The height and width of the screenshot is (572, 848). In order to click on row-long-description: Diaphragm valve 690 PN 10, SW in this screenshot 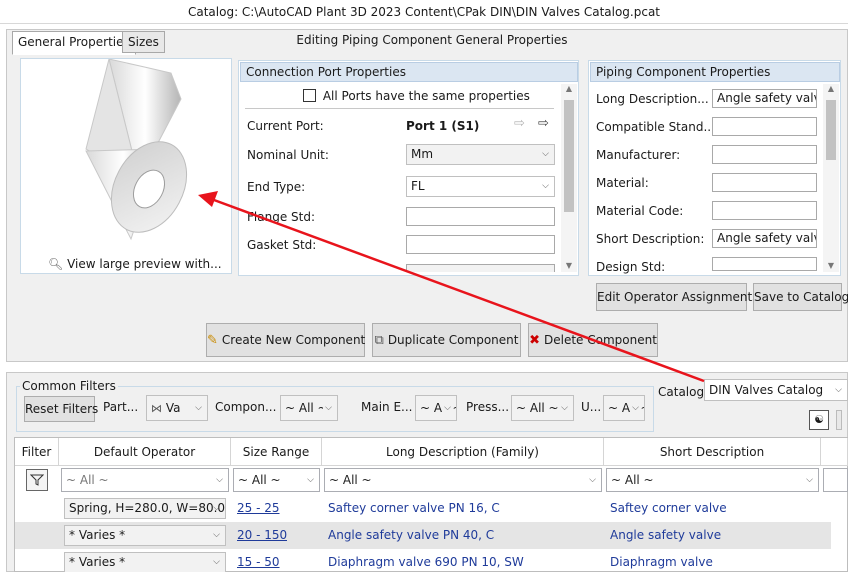, I will do `click(426, 562)`.